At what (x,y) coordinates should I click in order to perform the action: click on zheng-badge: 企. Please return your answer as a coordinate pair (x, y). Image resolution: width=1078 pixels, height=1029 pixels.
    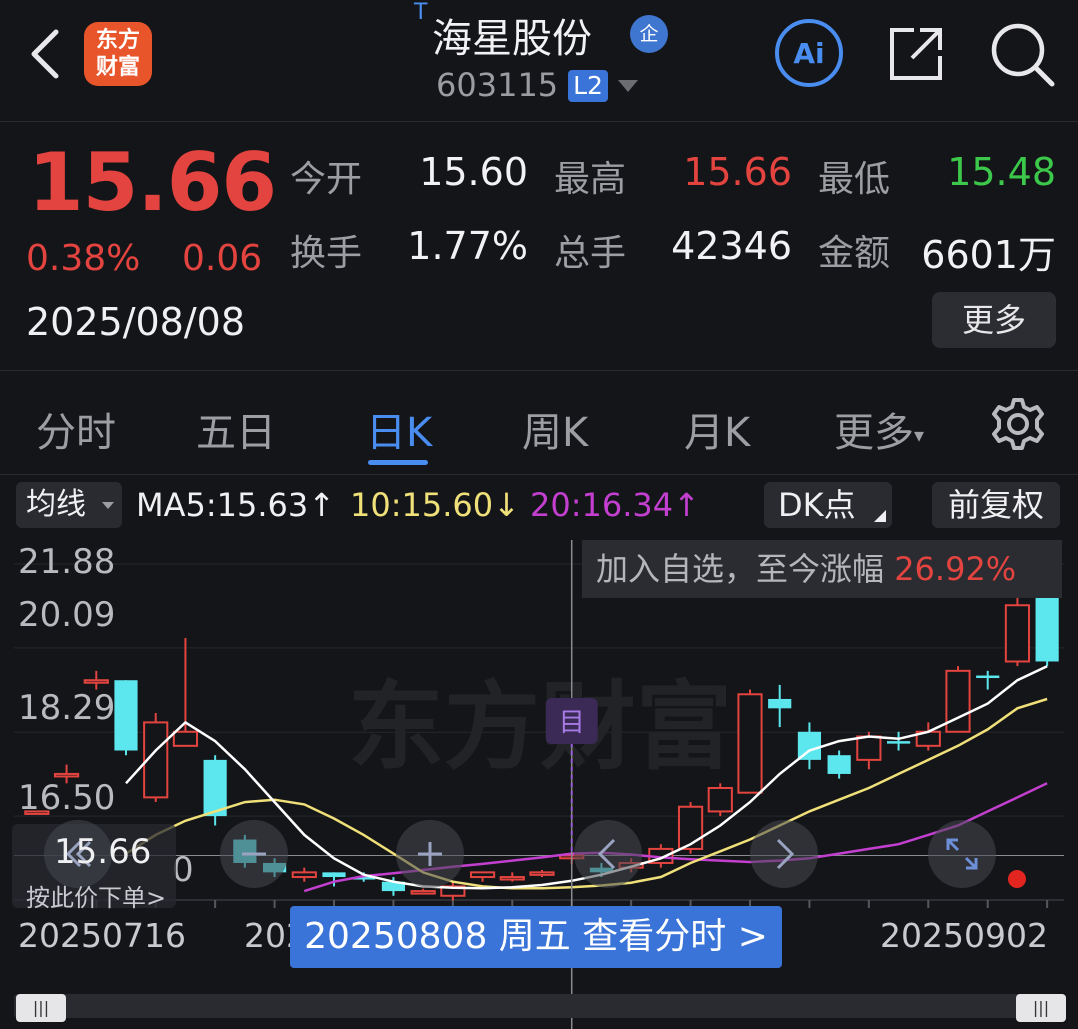
    Looking at the image, I should click on (649, 34).